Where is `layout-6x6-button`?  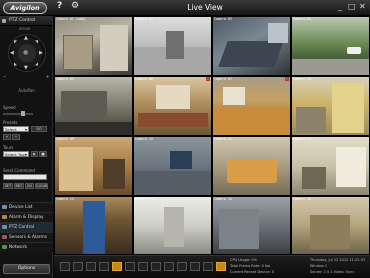 layout-6x6-button is located at coordinates (156, 266).